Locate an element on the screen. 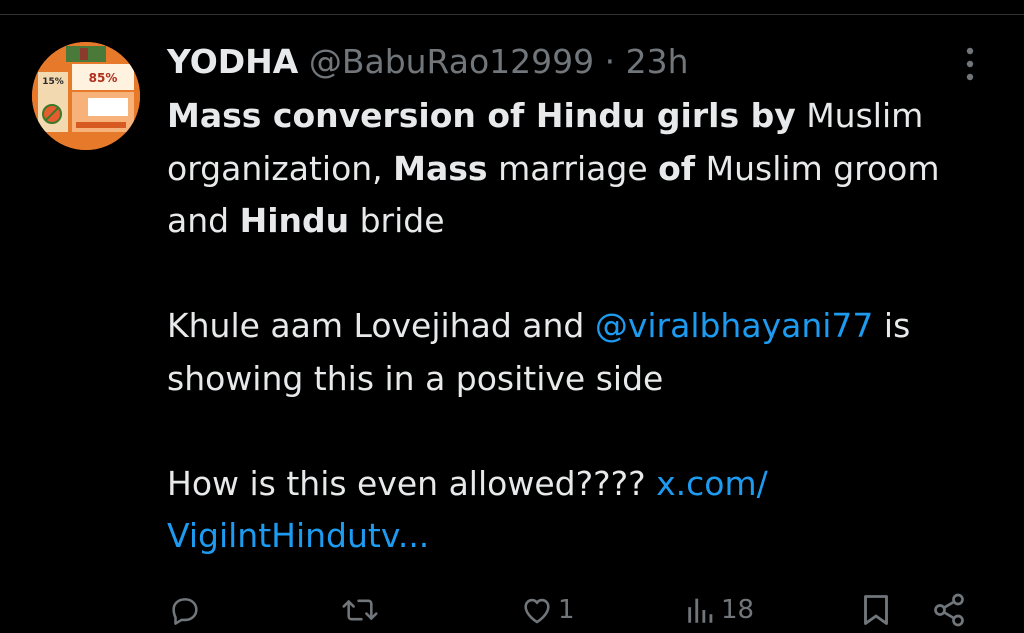  paragraph-3-text: How is this even allowed???? is located at coordinates (412, 483).